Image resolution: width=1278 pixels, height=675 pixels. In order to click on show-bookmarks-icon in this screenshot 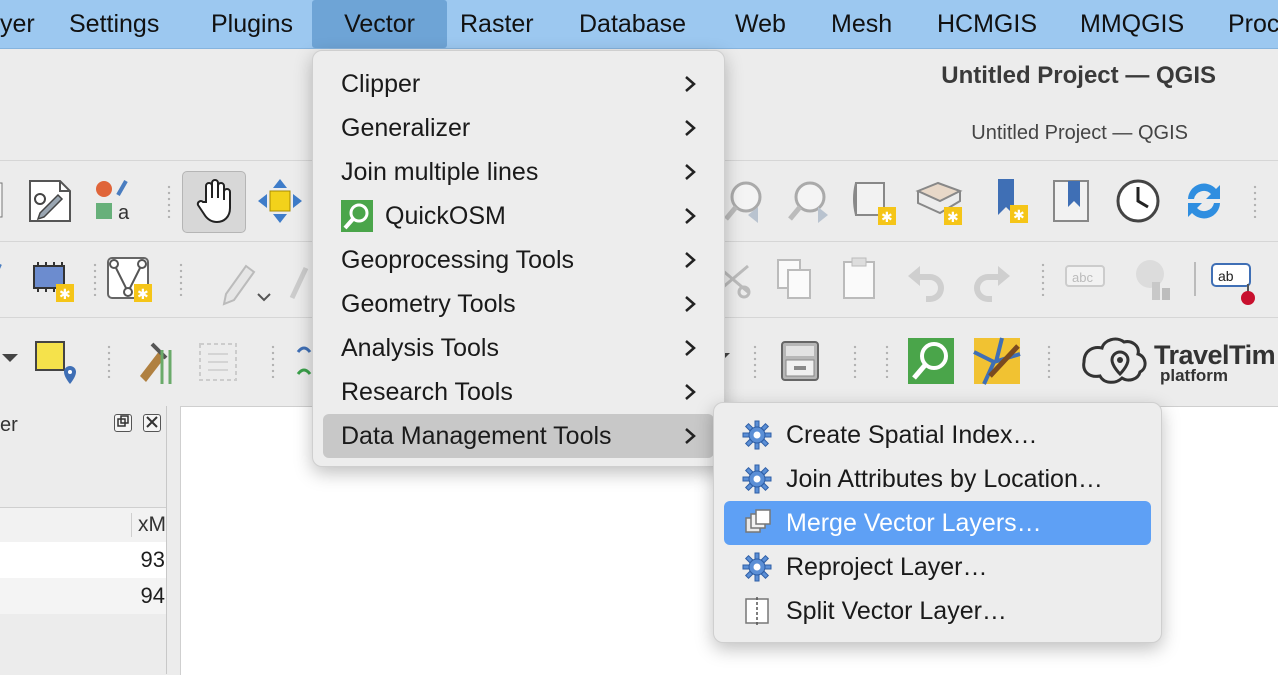, I will do `click(1072, 202)`.